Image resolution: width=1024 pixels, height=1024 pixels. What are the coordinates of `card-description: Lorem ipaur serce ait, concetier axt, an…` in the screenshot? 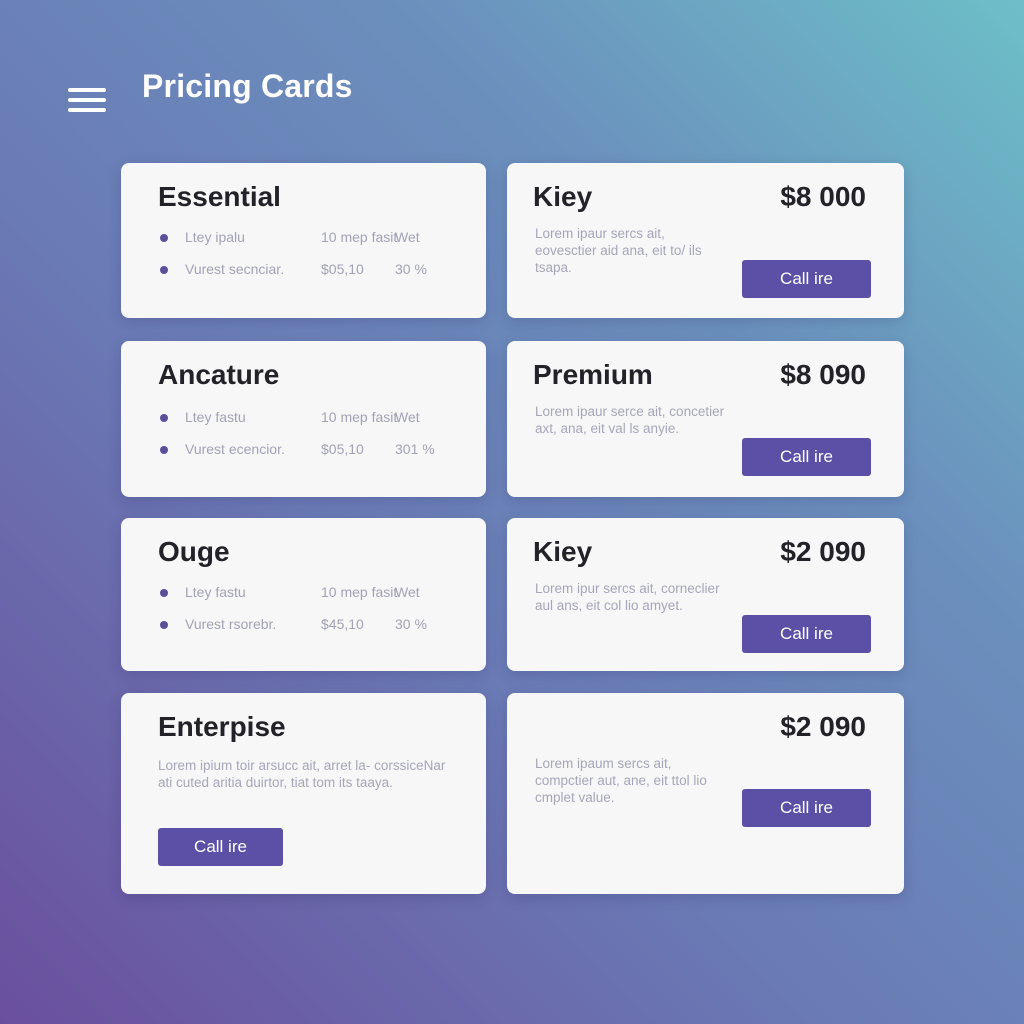 It's located at (630, 420).